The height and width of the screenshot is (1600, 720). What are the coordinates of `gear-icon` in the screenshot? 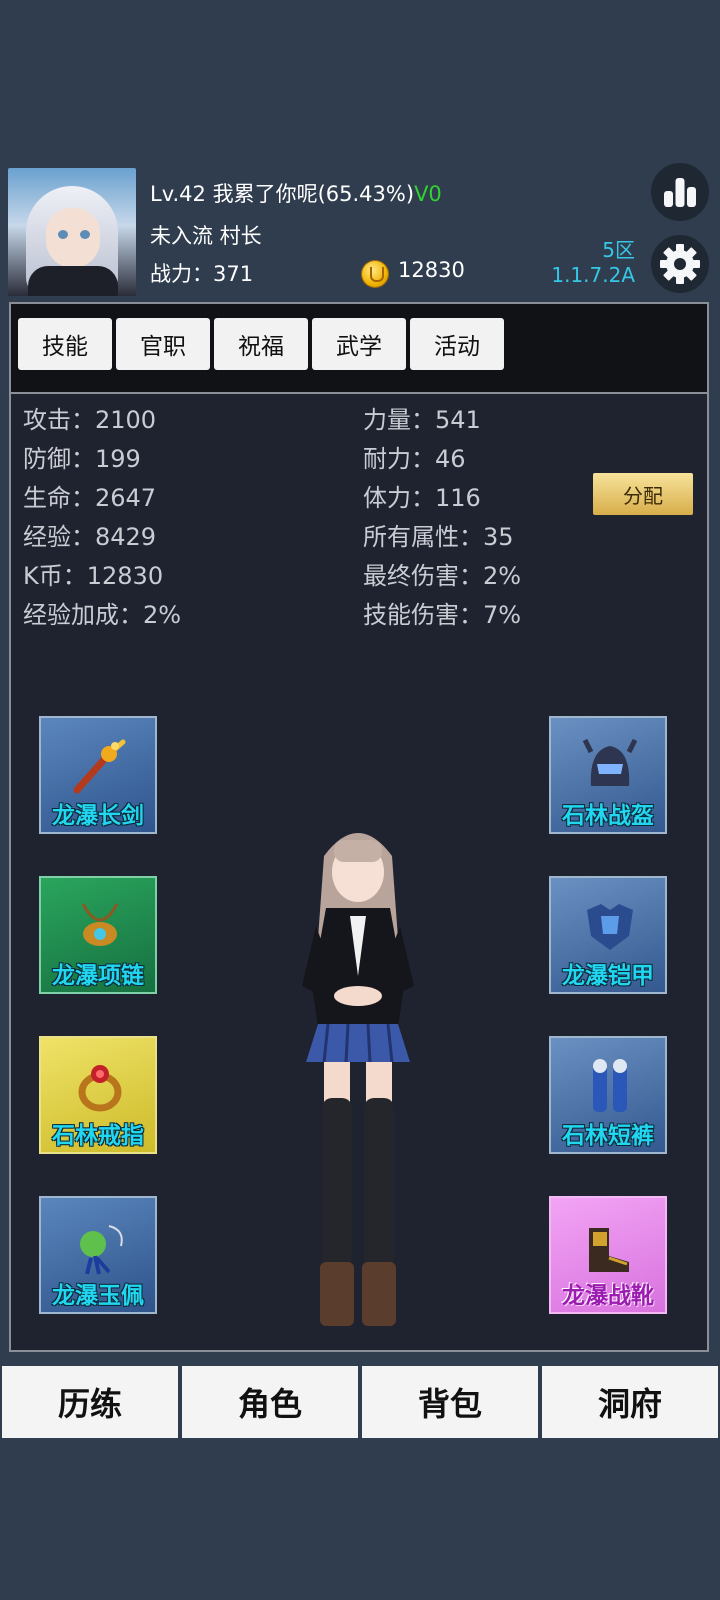 It's located at (680, 264).